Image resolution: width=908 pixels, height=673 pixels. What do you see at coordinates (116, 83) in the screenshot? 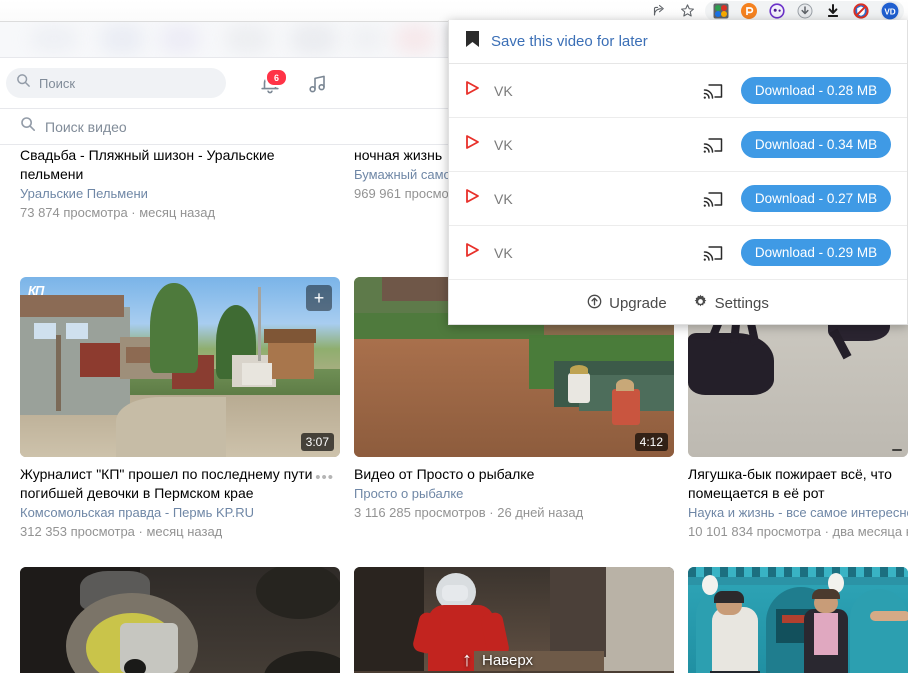
I see `search-input: Поиск` at bounding box center [116, 83].